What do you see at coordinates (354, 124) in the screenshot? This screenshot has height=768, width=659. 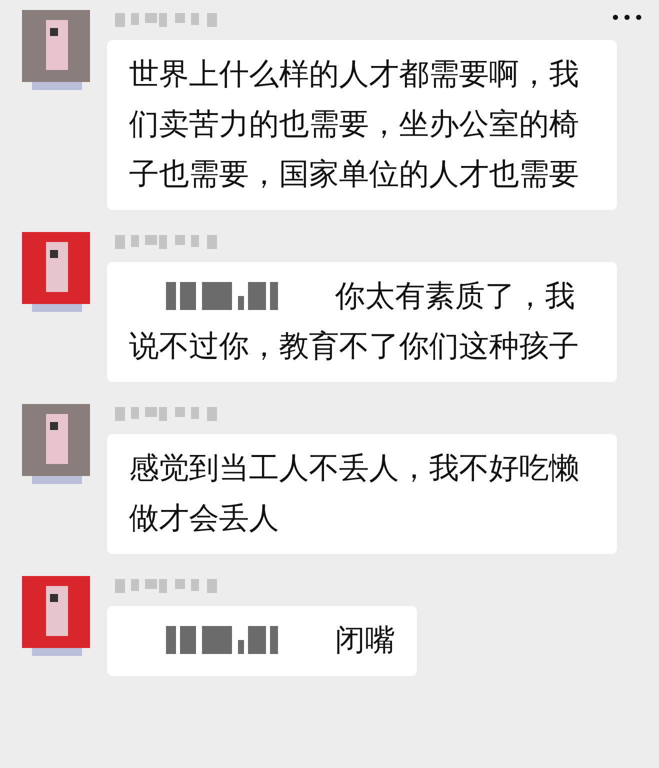 I see `message-text: 世界上什么样的人才都需要啊，我们卖苦力的也需要，坐办公室的椅子也需要，国家单位的人才也需要` at bounding box center [354, 124].